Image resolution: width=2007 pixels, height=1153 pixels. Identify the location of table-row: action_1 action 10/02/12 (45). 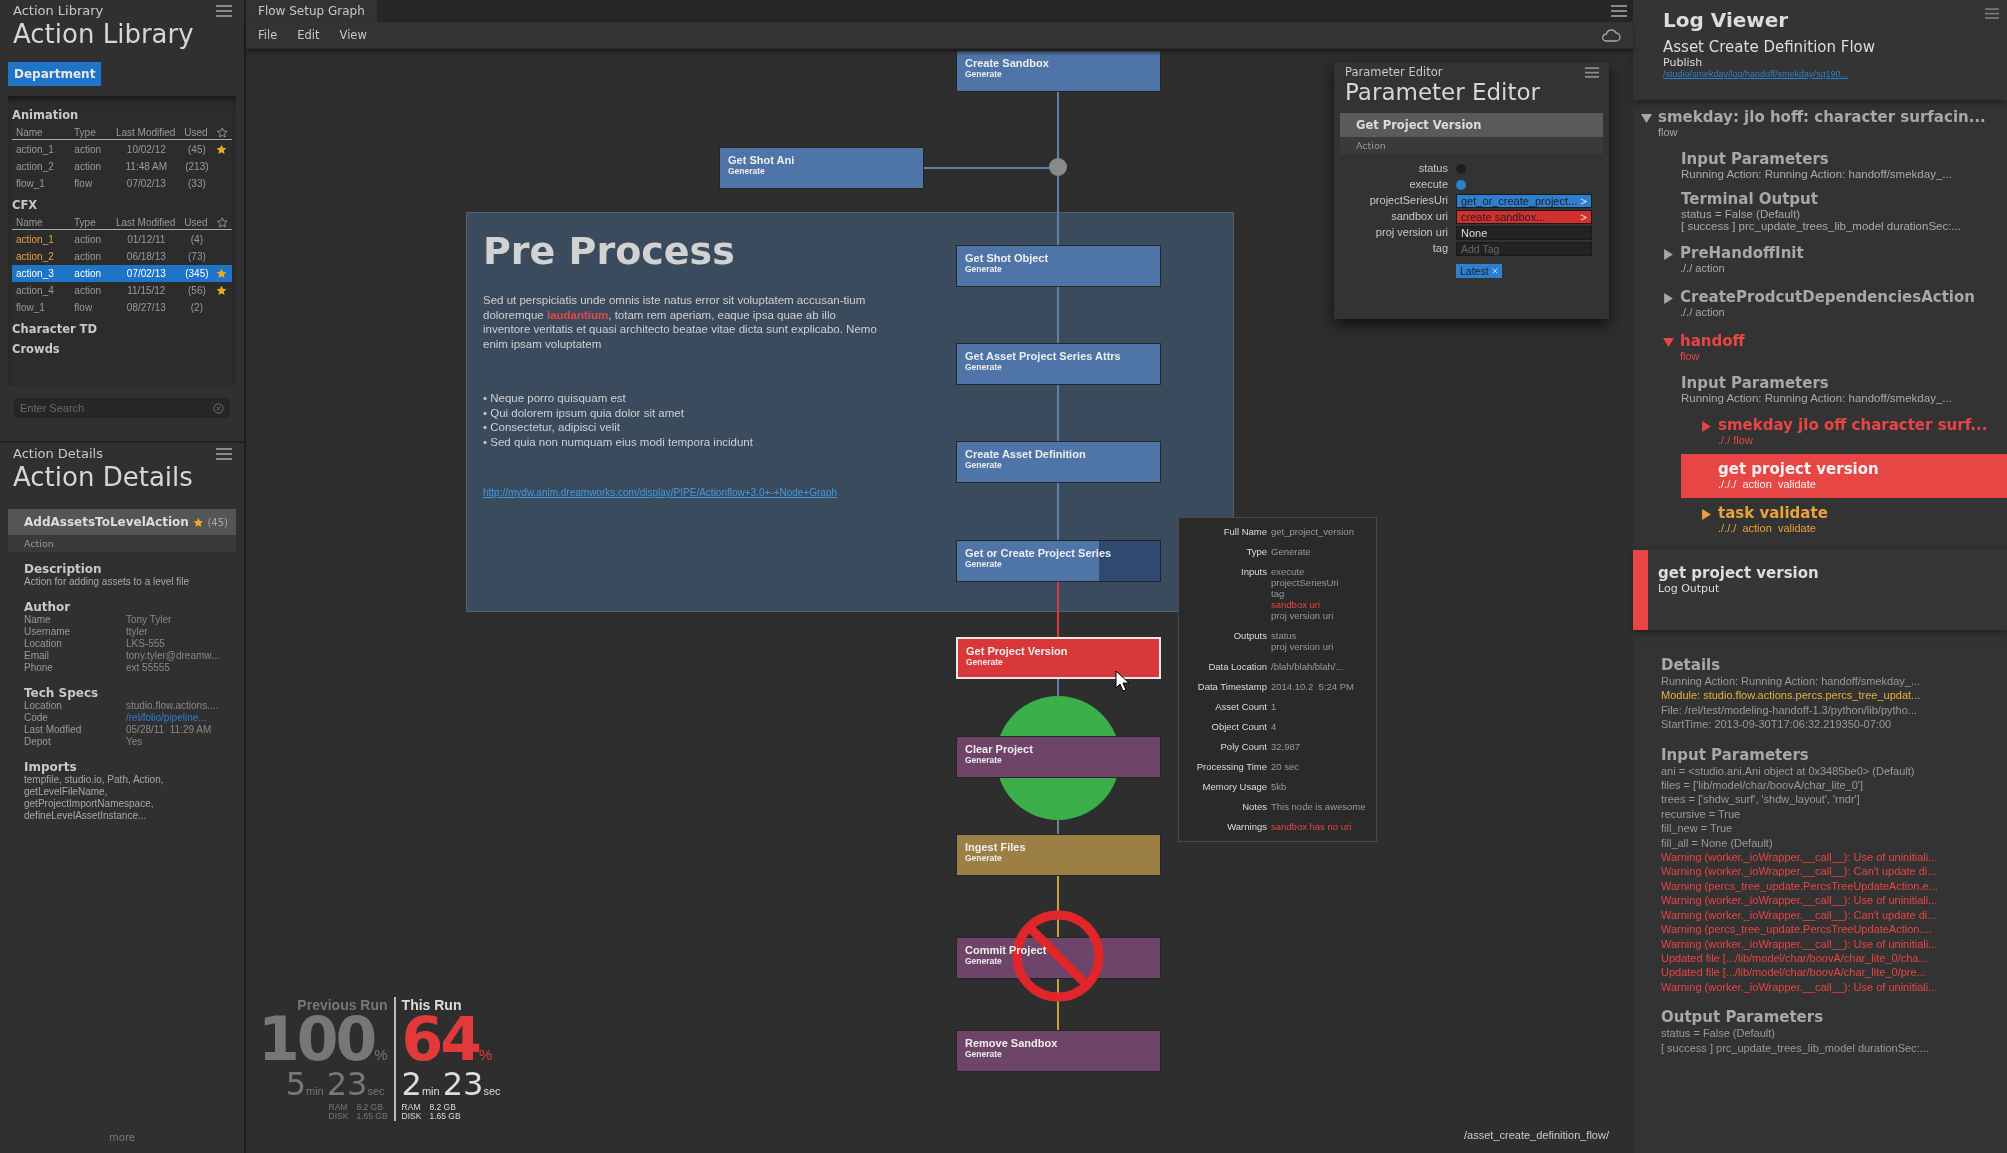
(122, 149).